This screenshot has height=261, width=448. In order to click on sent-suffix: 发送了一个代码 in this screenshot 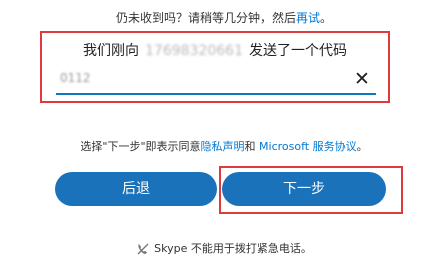, I will do `click(297, 51)`.